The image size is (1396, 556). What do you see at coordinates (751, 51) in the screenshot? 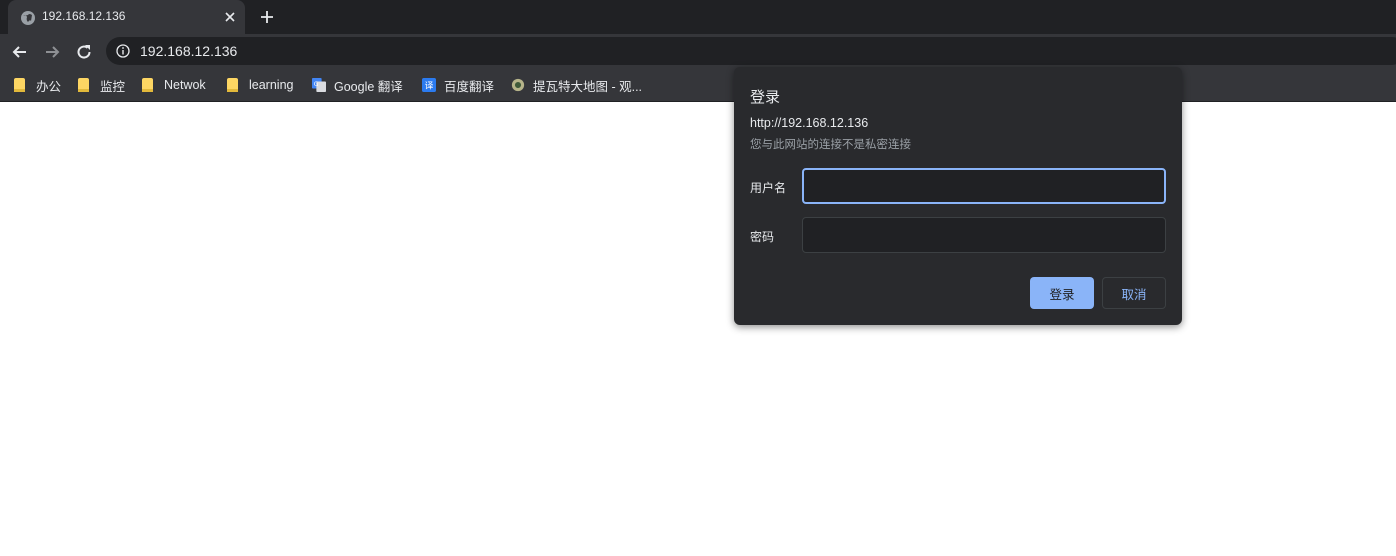
I see `address-bar: 192.168.12.136` at bounding box center [751, 51].